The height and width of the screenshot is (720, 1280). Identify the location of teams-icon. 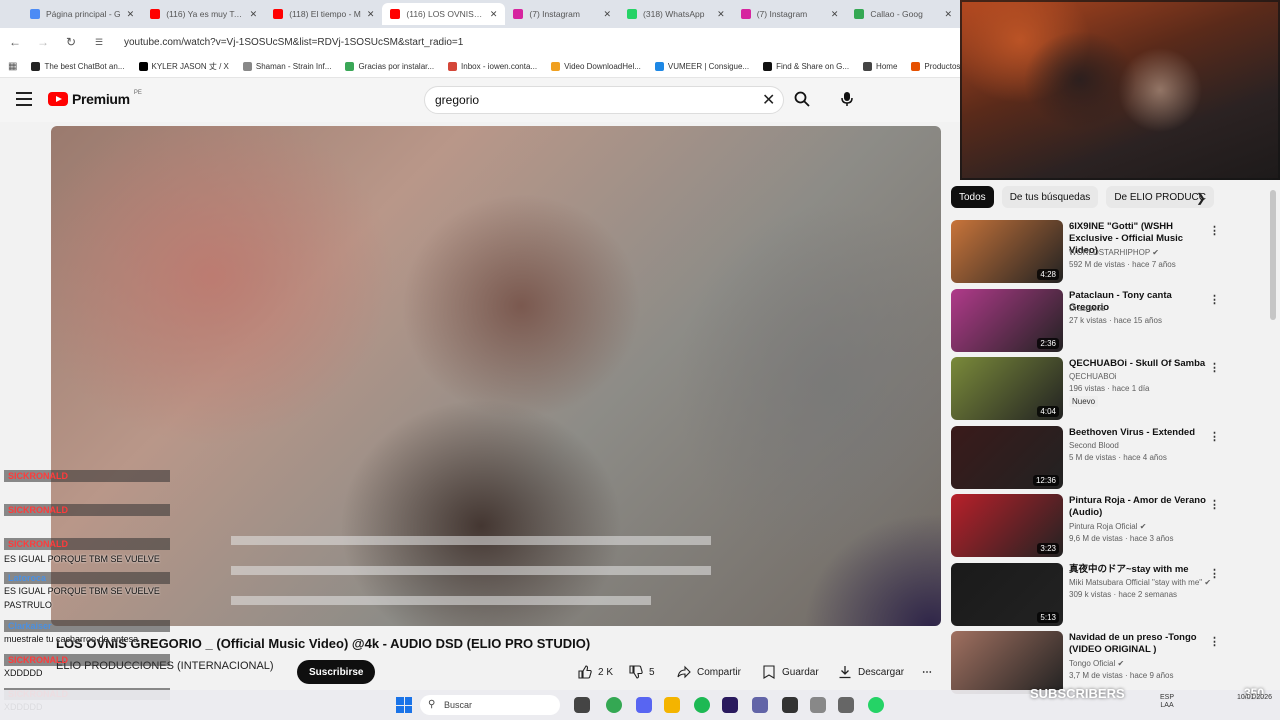
(760, 705).